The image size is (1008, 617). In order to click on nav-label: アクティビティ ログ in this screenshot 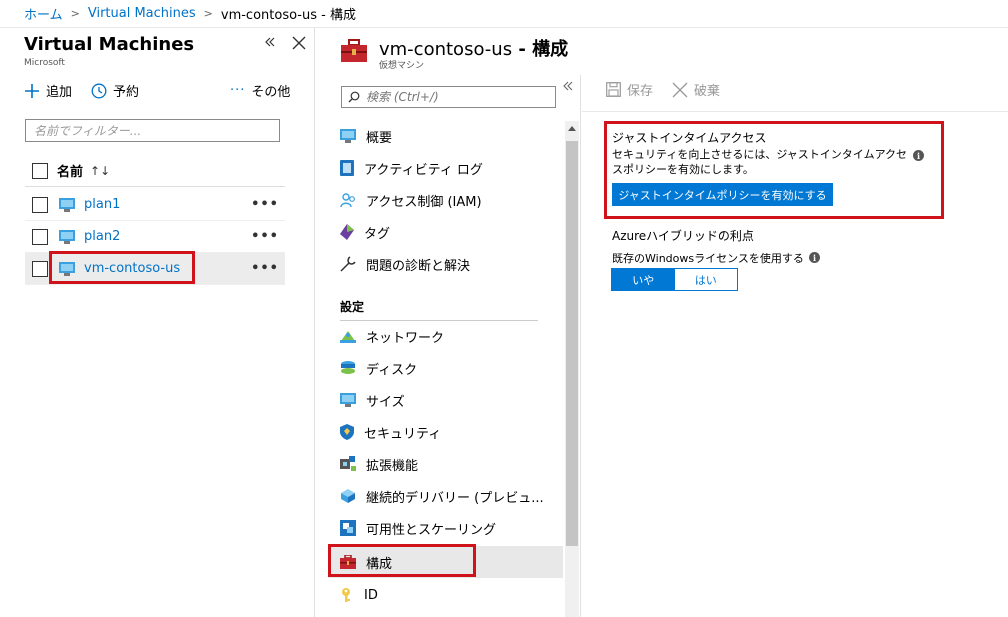, I will do `click(423, 170)`.